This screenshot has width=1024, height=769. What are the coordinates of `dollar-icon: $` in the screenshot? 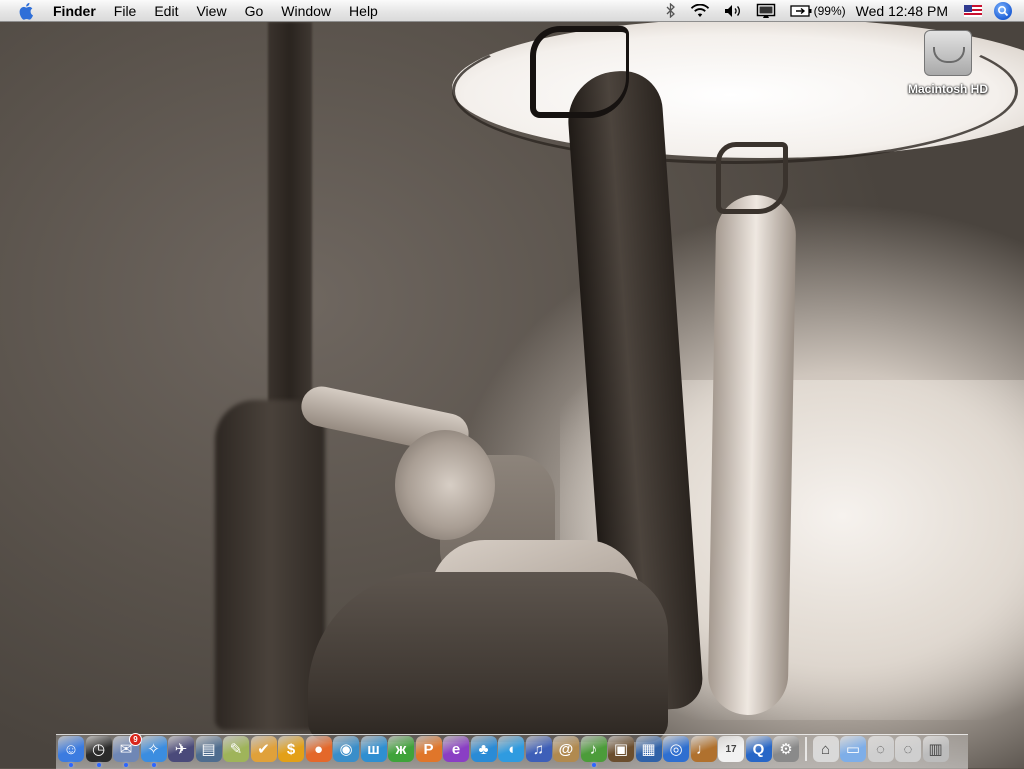 It's located at (291, 749).